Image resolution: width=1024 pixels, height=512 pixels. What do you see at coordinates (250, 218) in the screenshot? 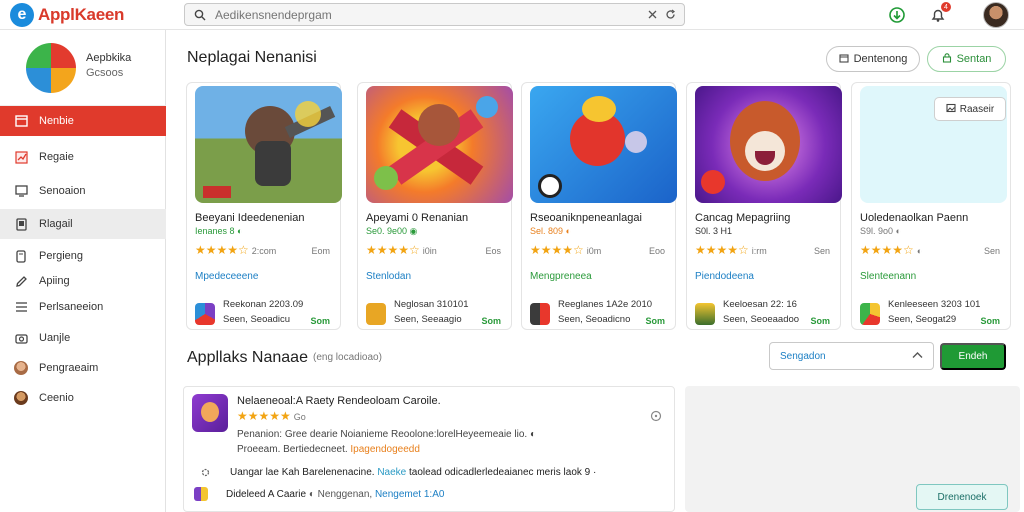
I see `app-card-title: Beeyani Ideedenenian` at bounding box center [250, 218].